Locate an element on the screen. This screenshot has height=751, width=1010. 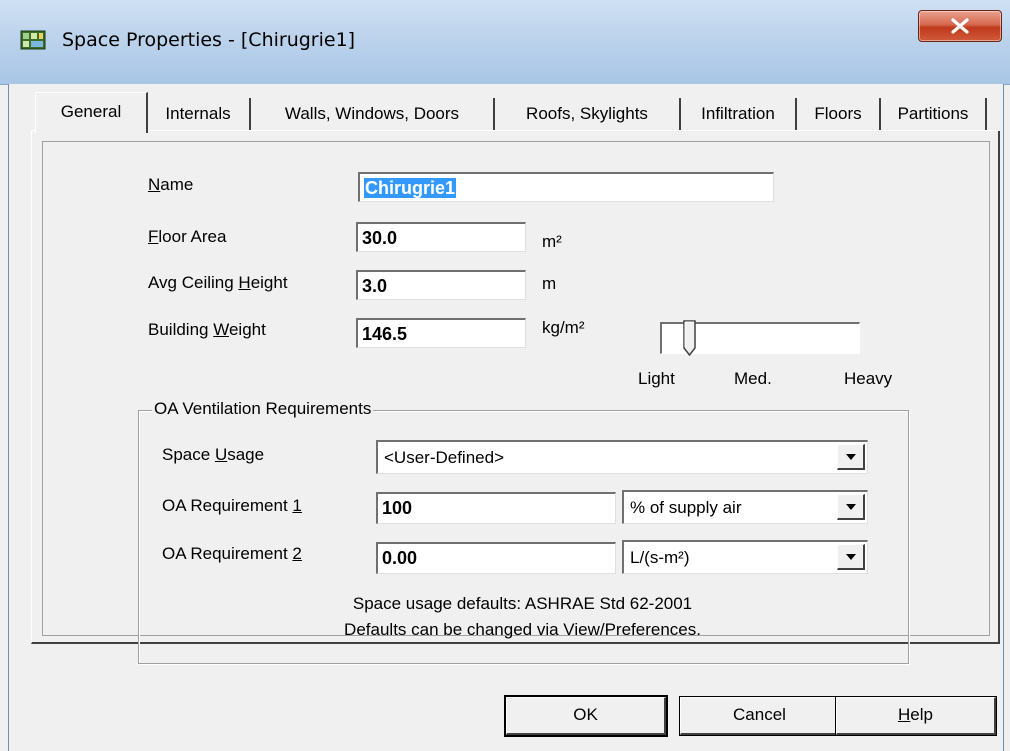
close-button is located at coordinates (960, 26).